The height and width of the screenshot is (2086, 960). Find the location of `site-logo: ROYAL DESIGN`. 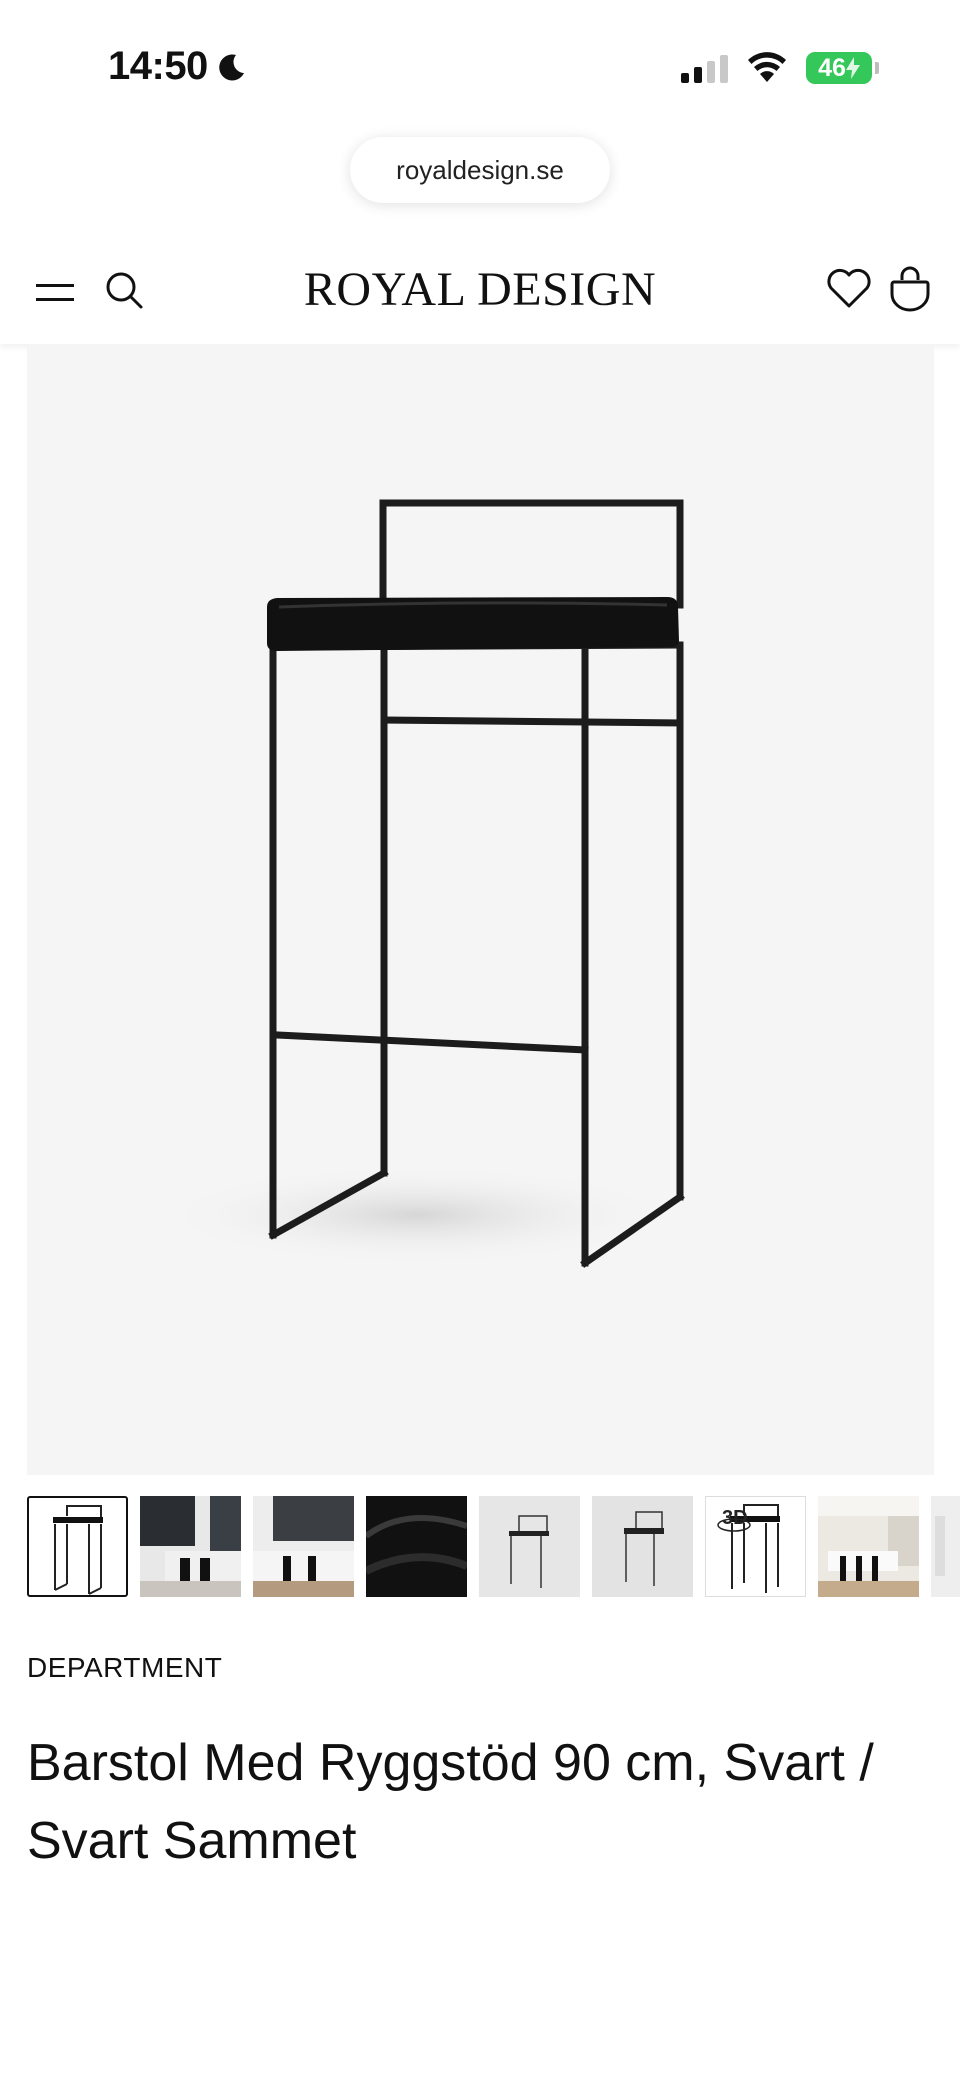

site-logo: ROYAL DESIGN is located at coordinates (480, 289).